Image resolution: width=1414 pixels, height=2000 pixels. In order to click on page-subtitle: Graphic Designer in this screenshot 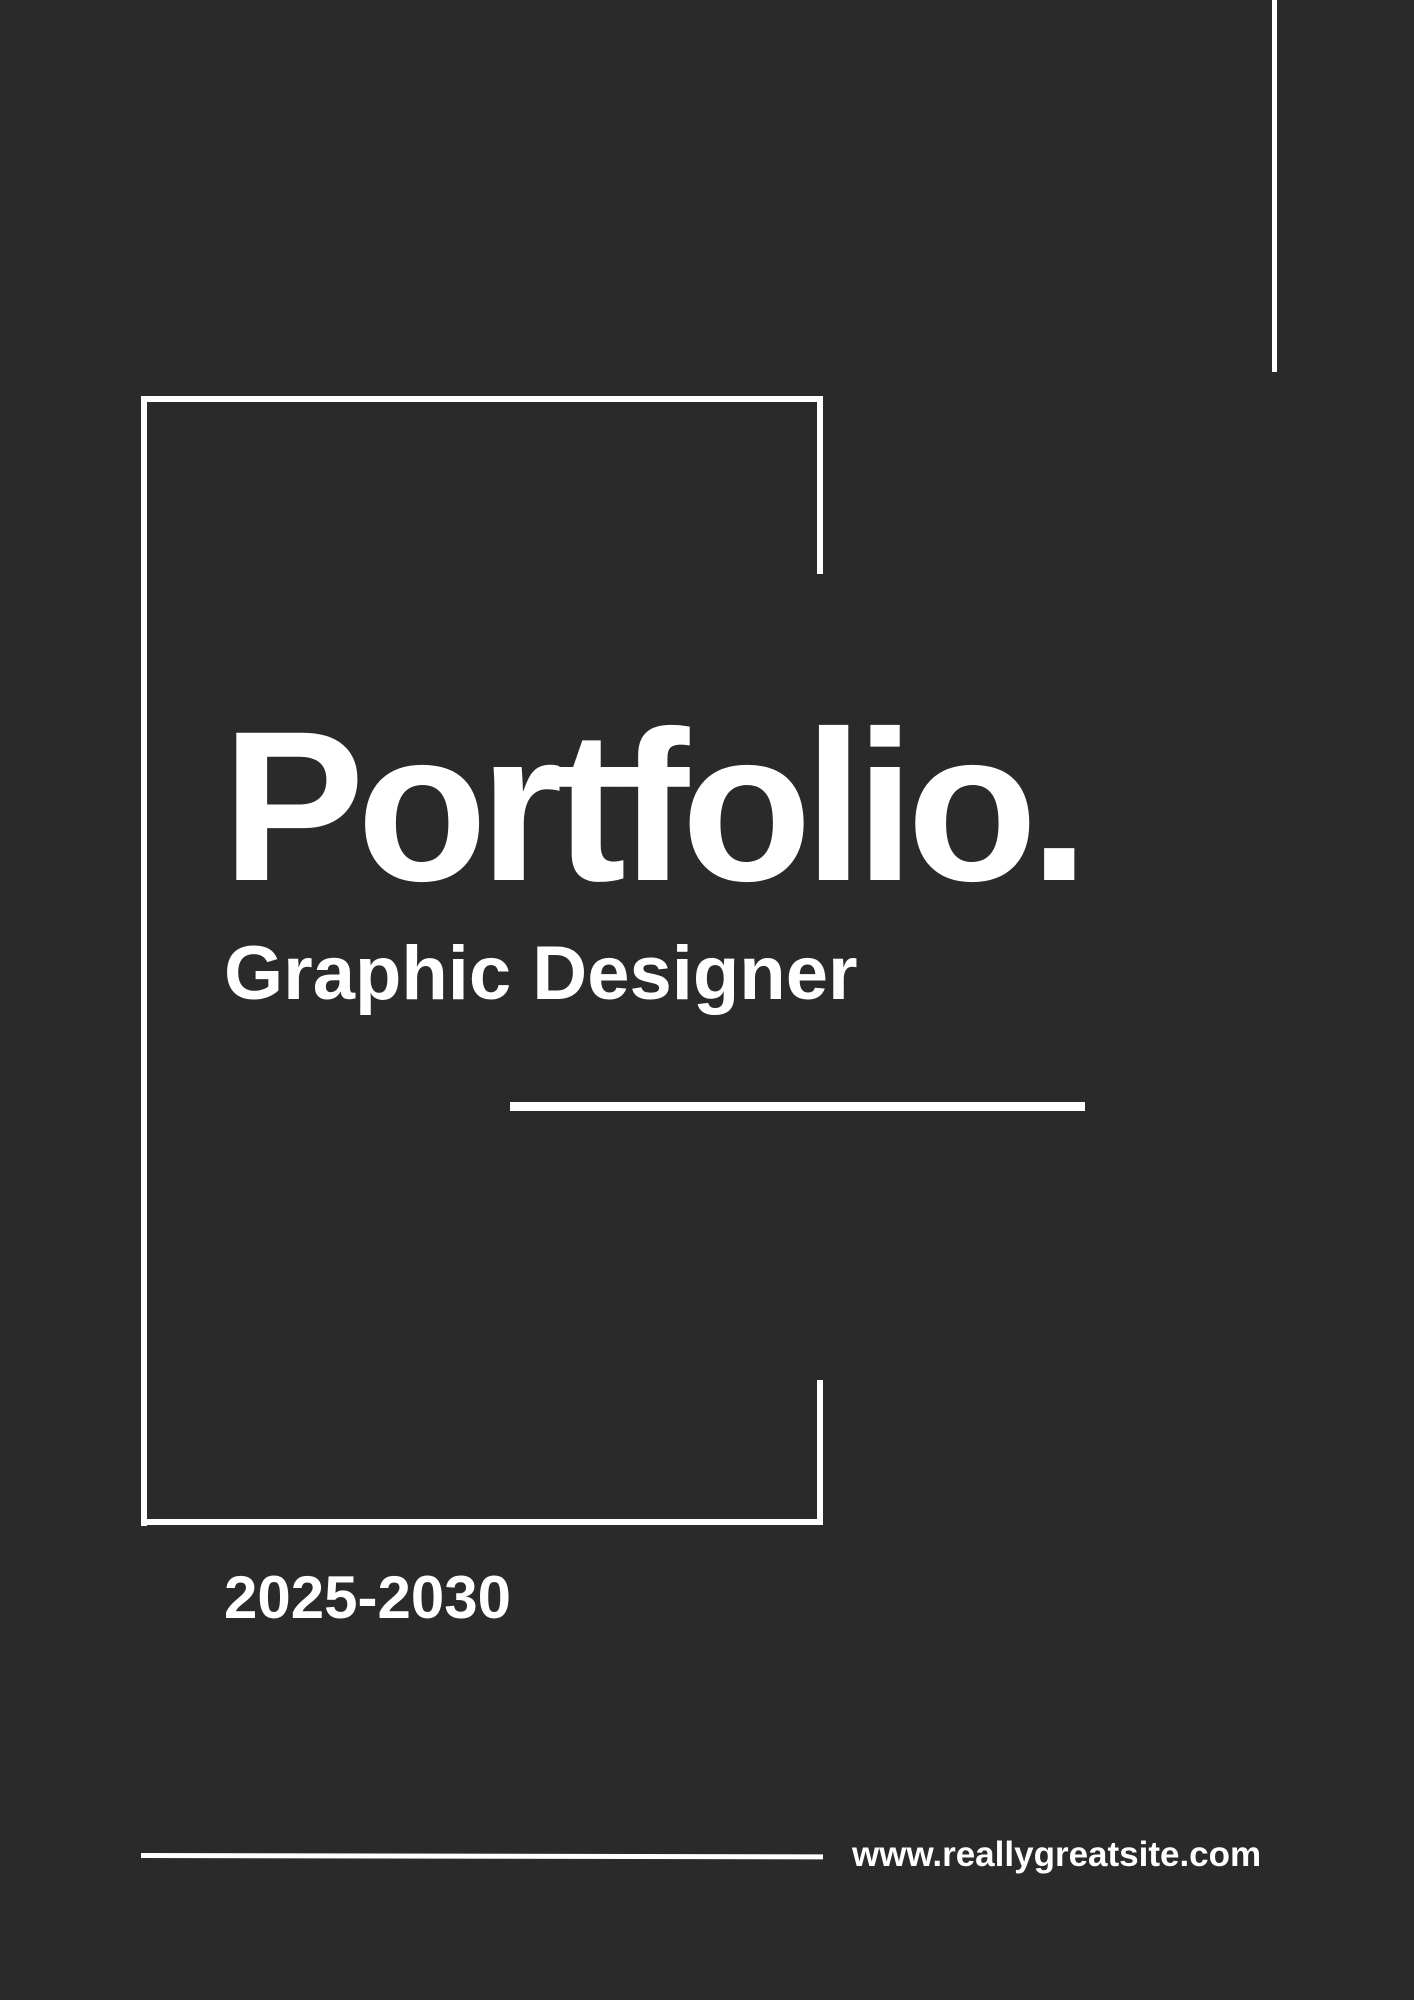, I will do `click(541, 973)`.